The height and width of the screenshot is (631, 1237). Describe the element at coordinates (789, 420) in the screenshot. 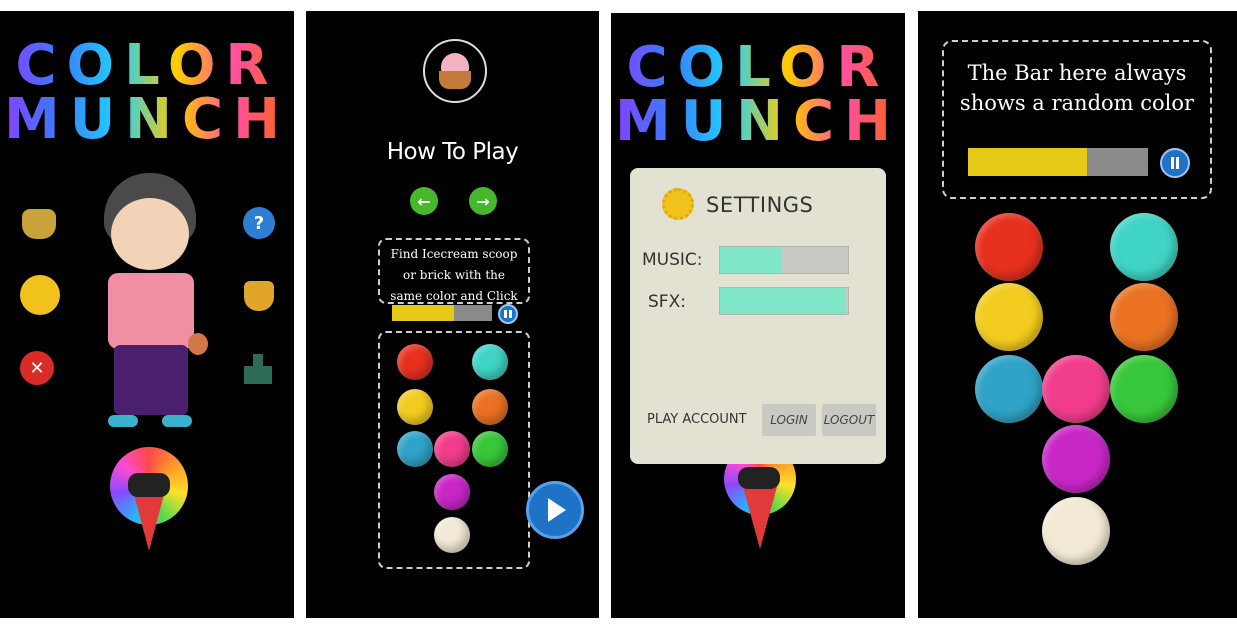

I see `login-button: LOGIN` at that location.